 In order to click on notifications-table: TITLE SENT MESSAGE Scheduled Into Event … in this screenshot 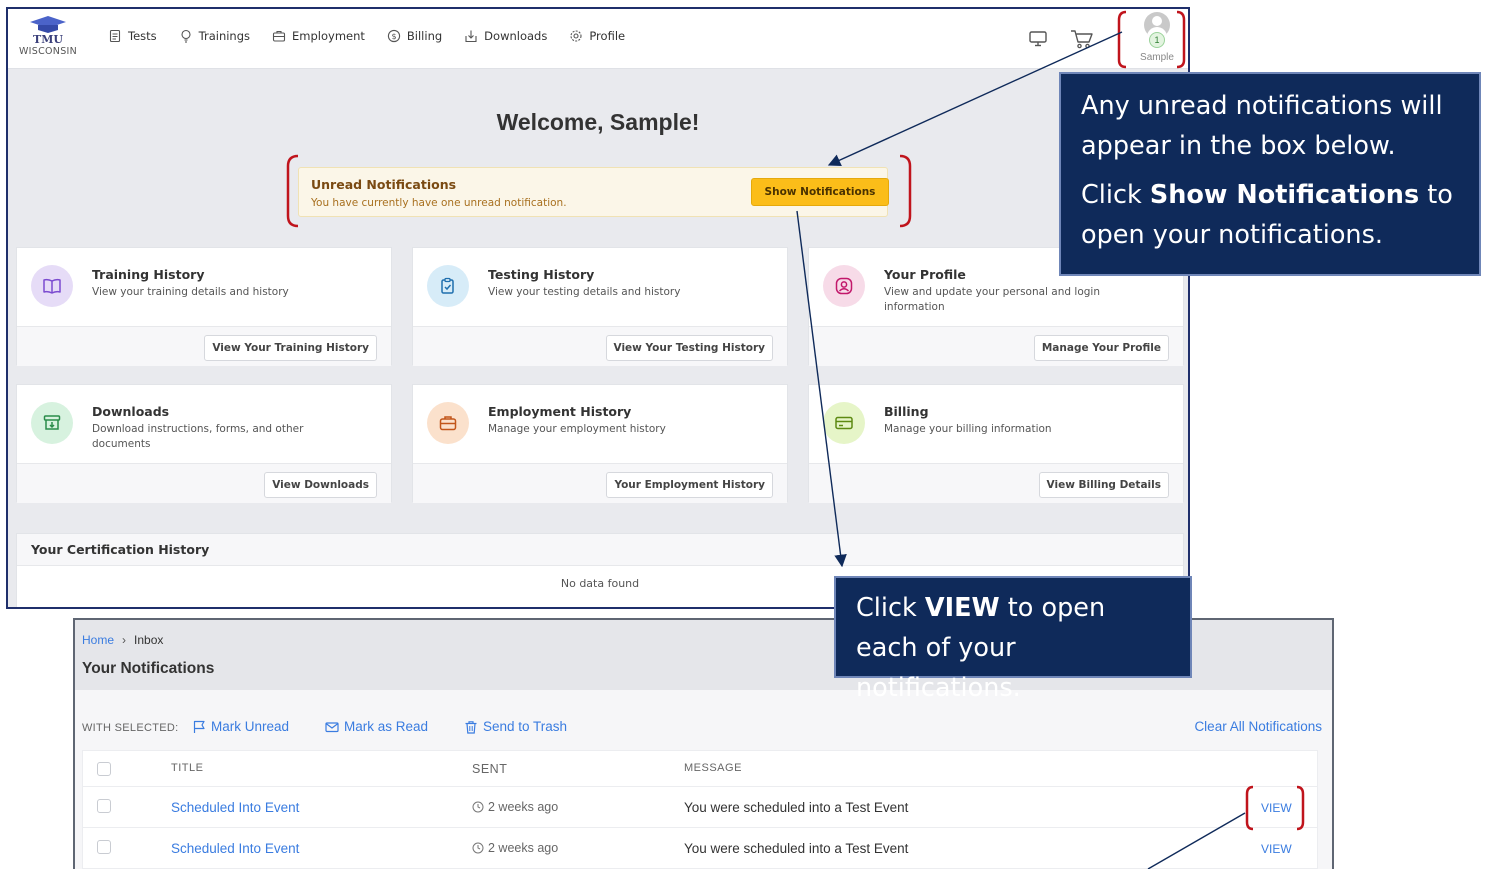, I will do `click(700, 809)`.